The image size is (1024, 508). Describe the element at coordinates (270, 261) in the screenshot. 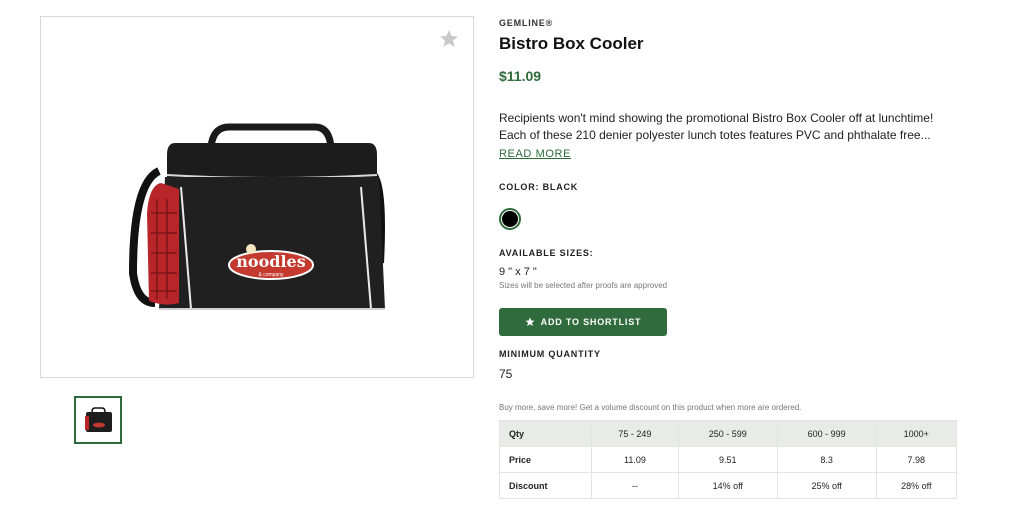

I see `logo-text: noodles` at that location.